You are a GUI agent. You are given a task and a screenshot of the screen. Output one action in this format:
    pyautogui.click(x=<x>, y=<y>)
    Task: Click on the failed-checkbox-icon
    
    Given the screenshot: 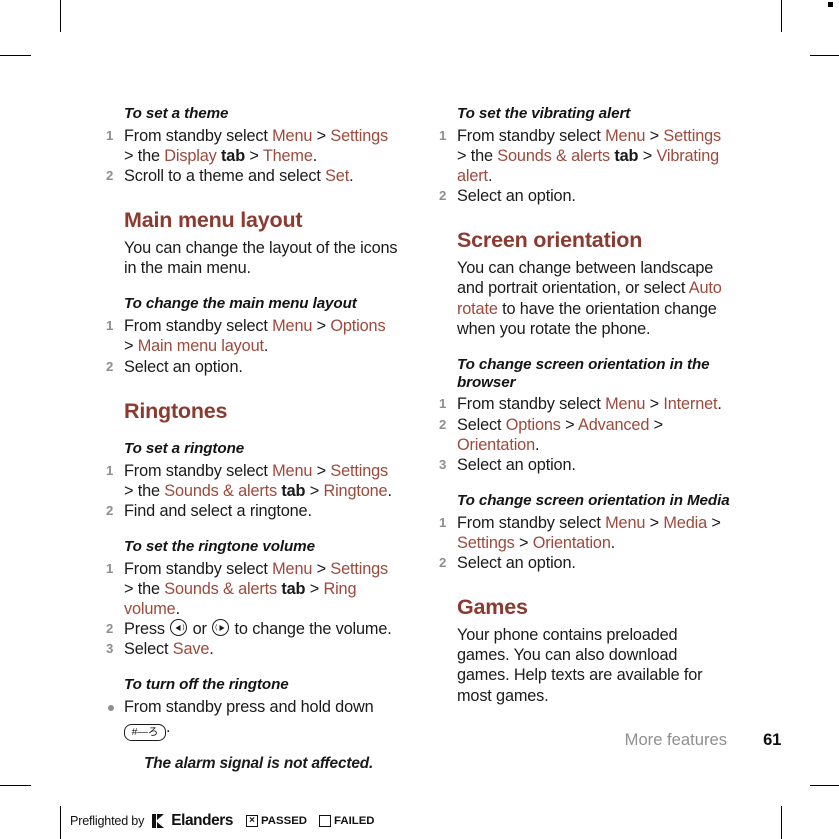 What is the action you would take?
    pyautogui.click(x=325, y=821)
    